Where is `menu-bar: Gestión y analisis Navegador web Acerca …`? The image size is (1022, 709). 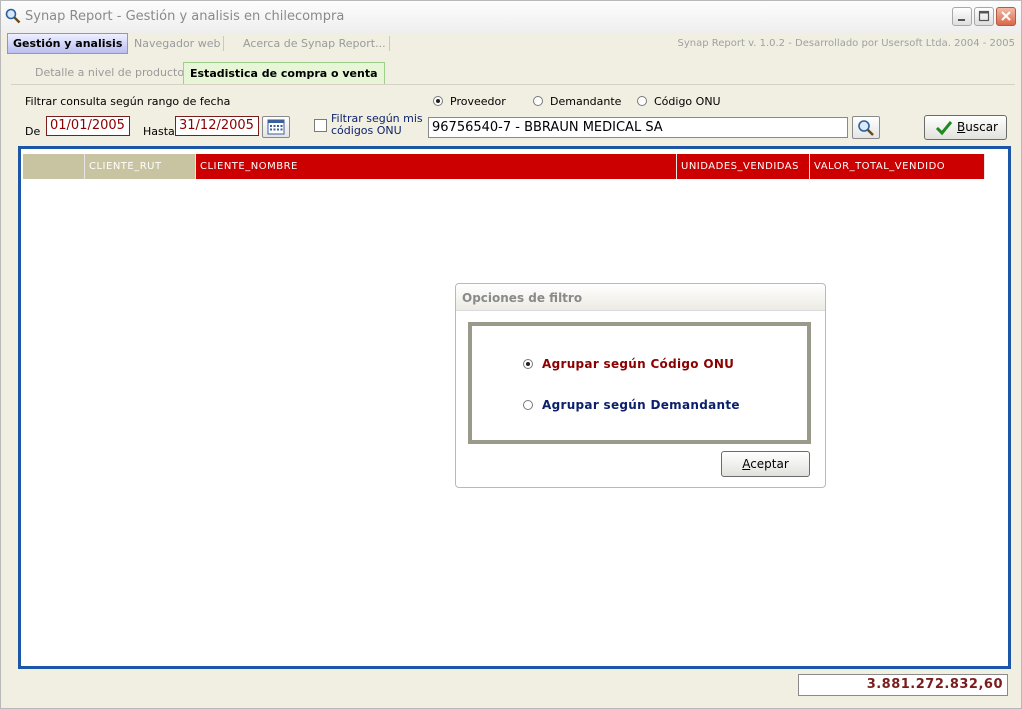
menu-bar: Gestión y analisis Navegador web Acerca … is located at coordinates (511, 44).